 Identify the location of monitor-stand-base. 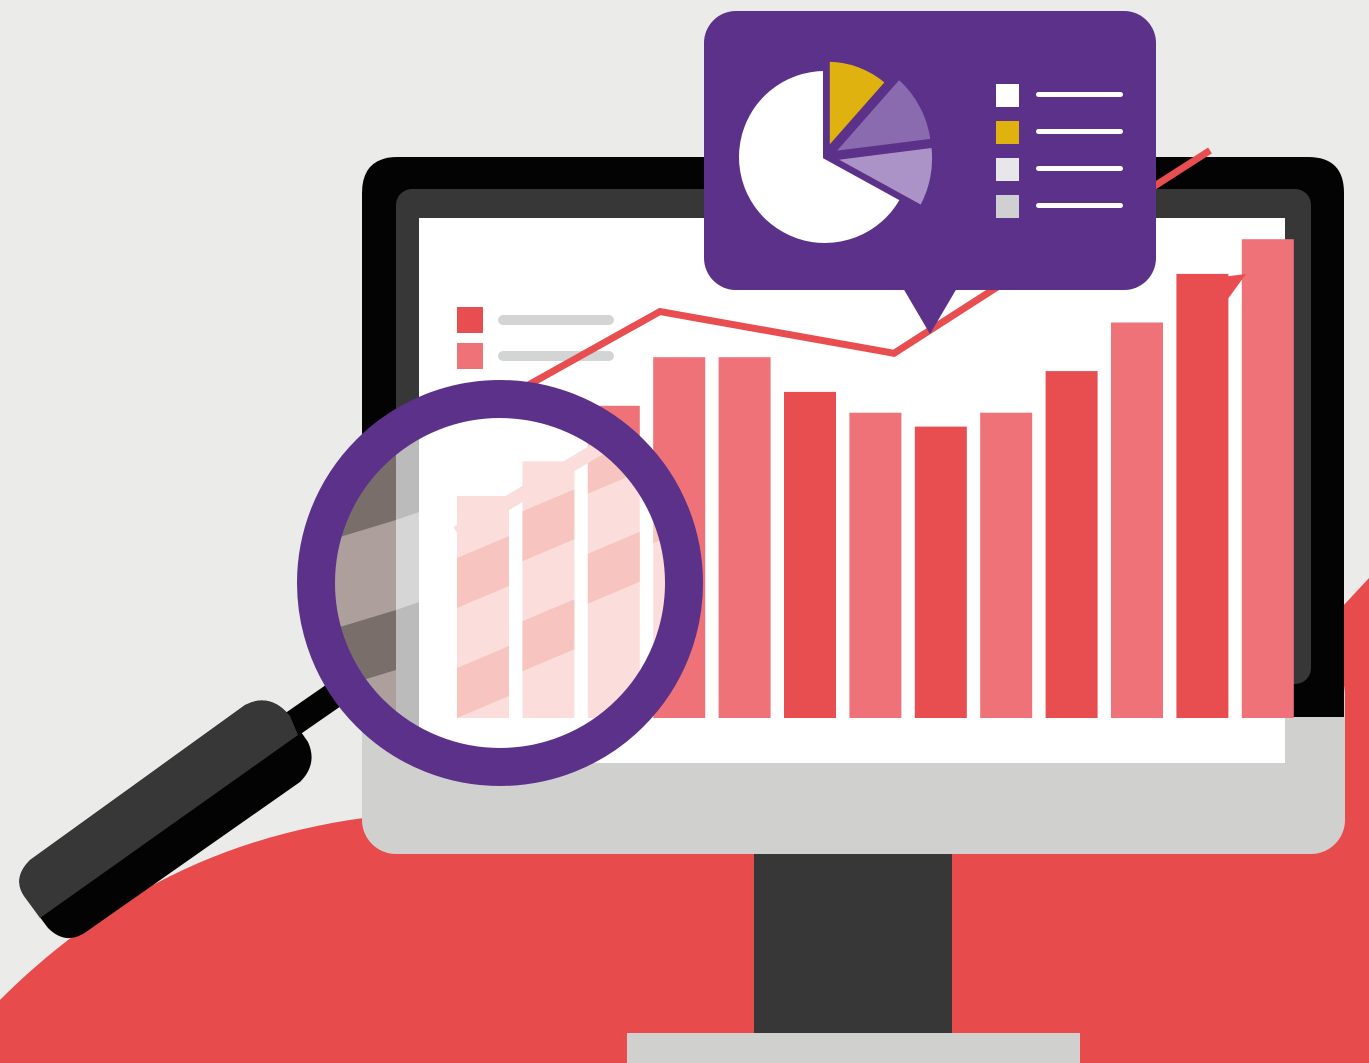
(853, 1048).